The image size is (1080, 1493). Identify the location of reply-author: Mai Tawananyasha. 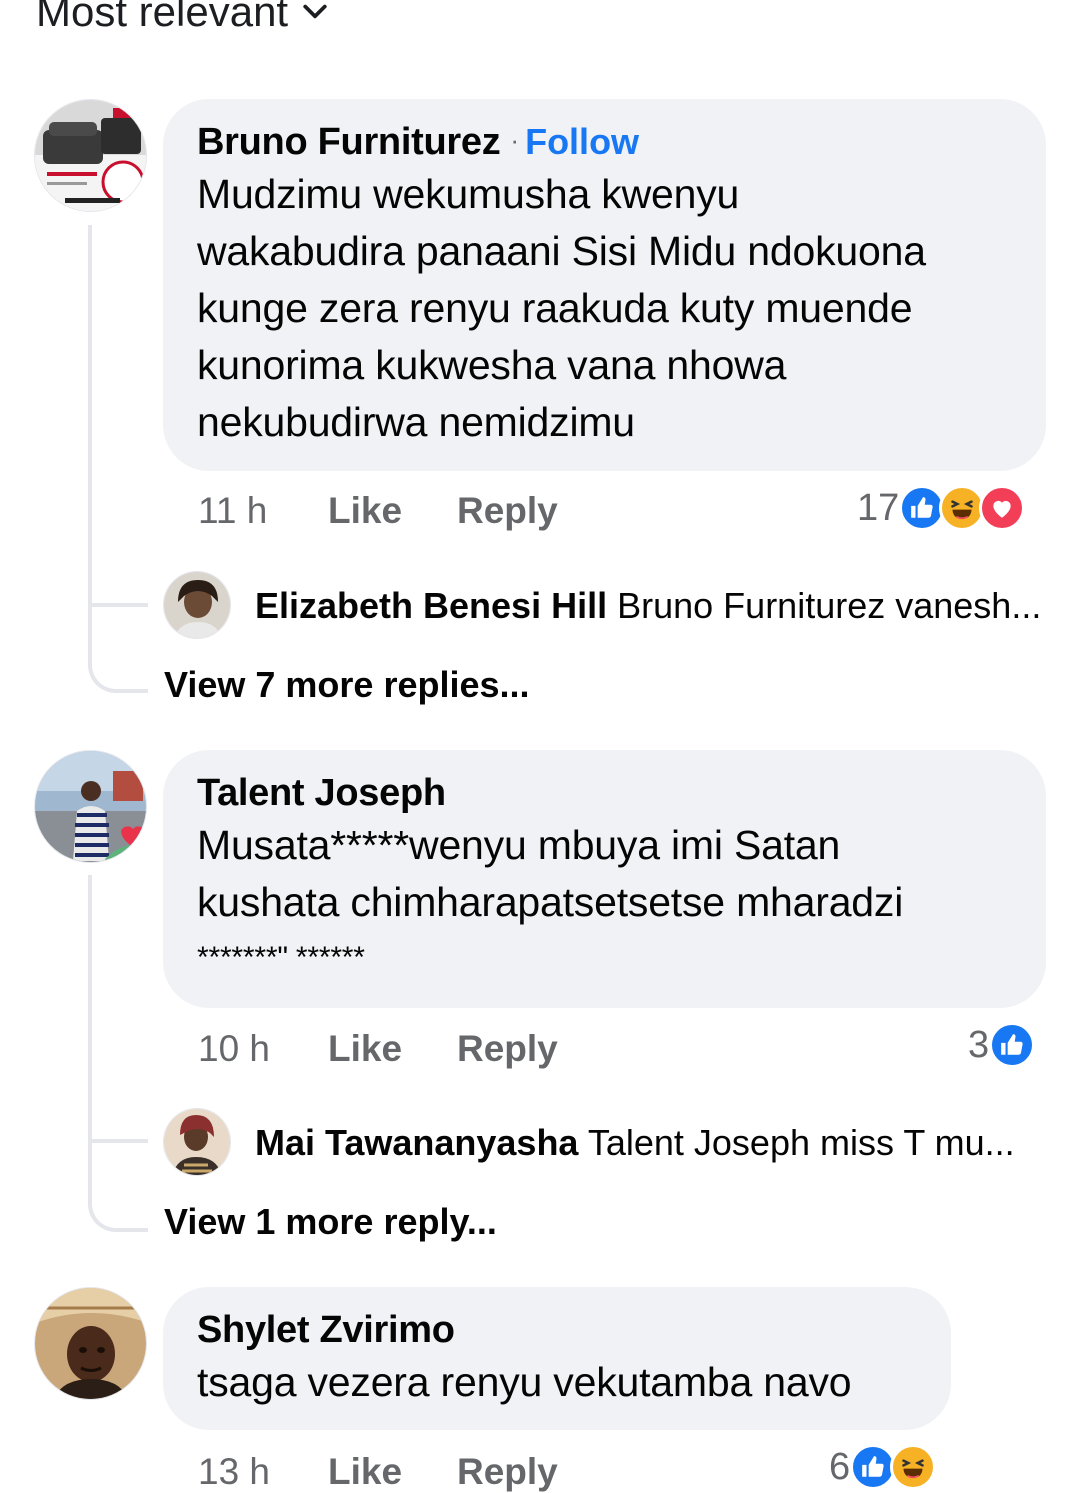
(416, 1142).